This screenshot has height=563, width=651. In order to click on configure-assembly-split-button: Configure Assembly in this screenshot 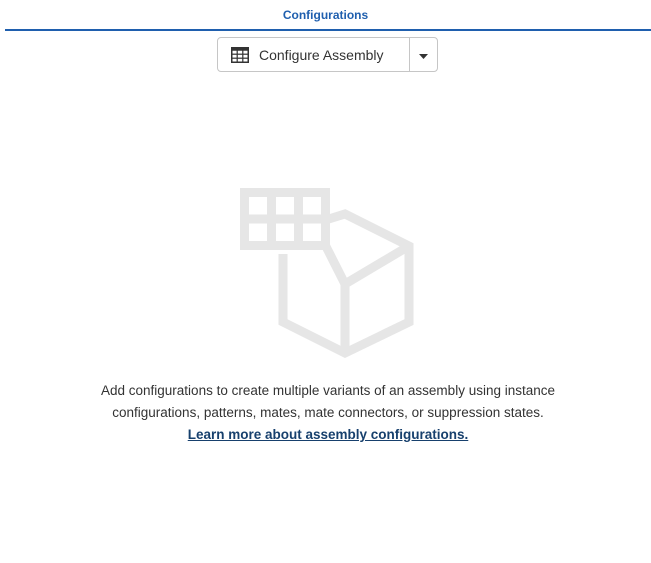, I will do `click(327, 54)`.